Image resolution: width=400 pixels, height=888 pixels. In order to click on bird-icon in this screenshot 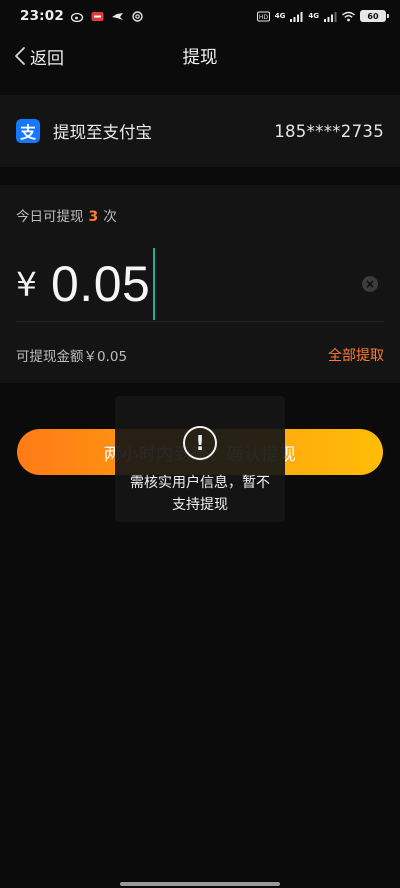, I will do `click(117, 16)`.